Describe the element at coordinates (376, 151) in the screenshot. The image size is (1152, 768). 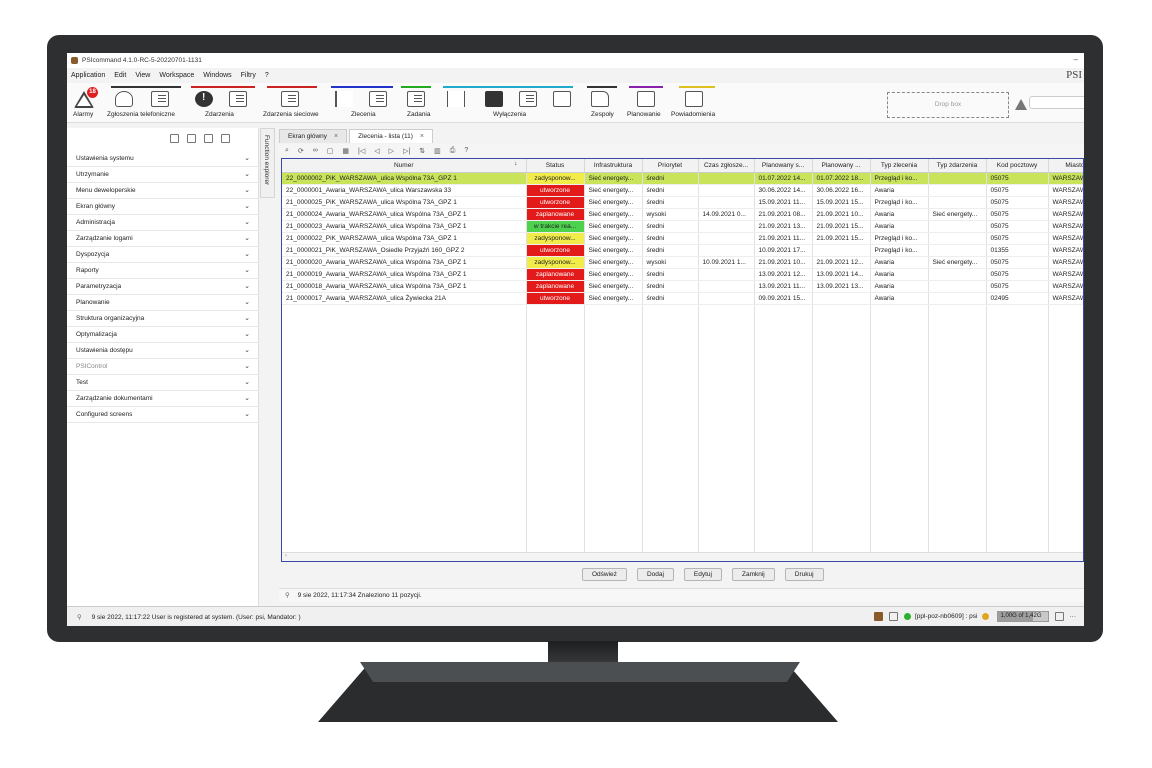
I see `prev-page-icon: ◁` at that location.